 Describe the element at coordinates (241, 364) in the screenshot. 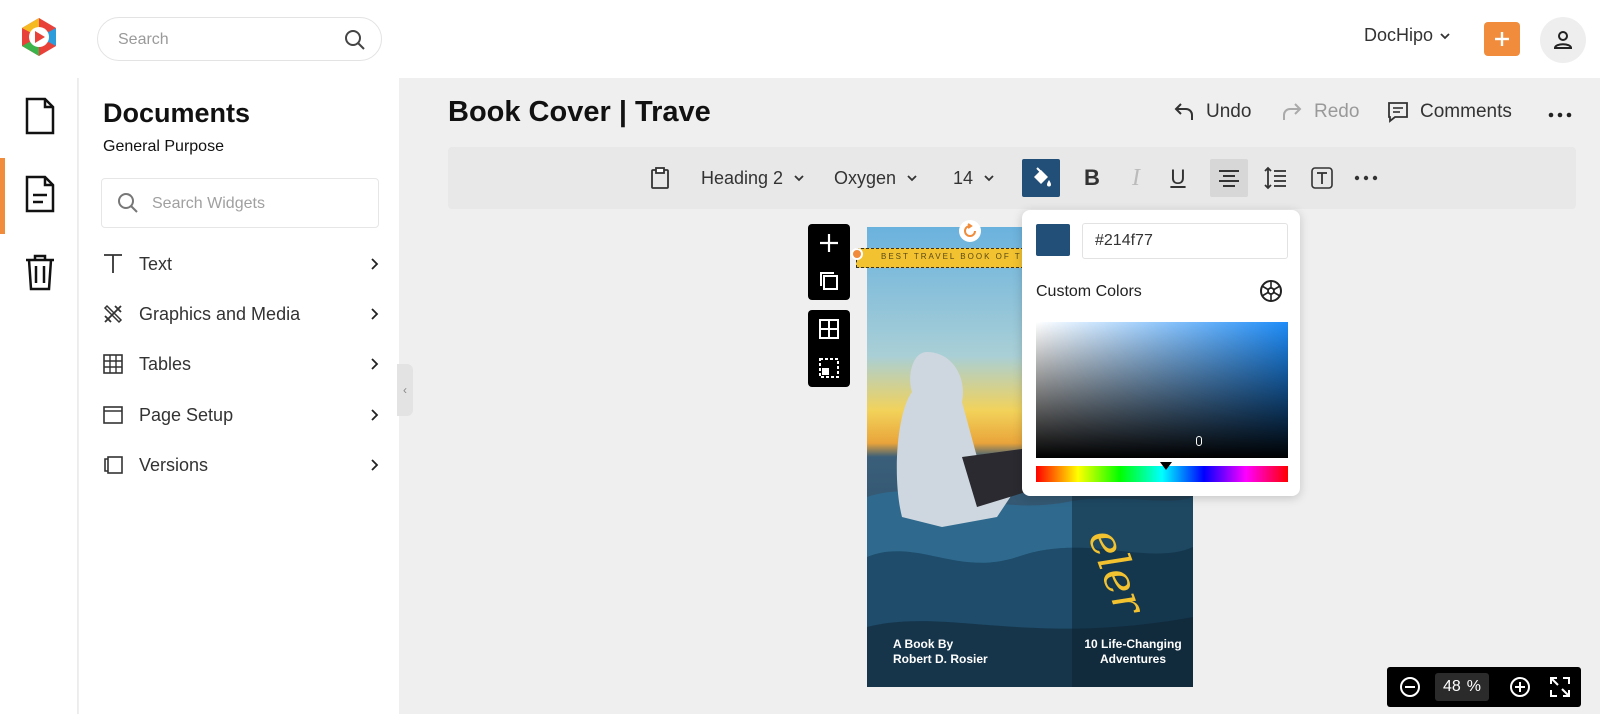

I see `sidebar-item-tables: Tables` at that location.